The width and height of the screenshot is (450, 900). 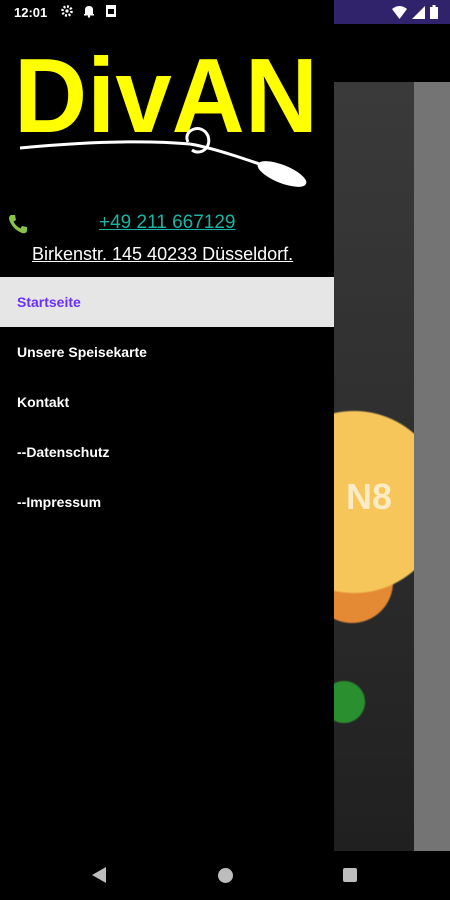 What do you see at coordinates (167, 502) in the screenshot?
I see `menu-item-impressum: --Impressum` at bounding box center [167, 502].